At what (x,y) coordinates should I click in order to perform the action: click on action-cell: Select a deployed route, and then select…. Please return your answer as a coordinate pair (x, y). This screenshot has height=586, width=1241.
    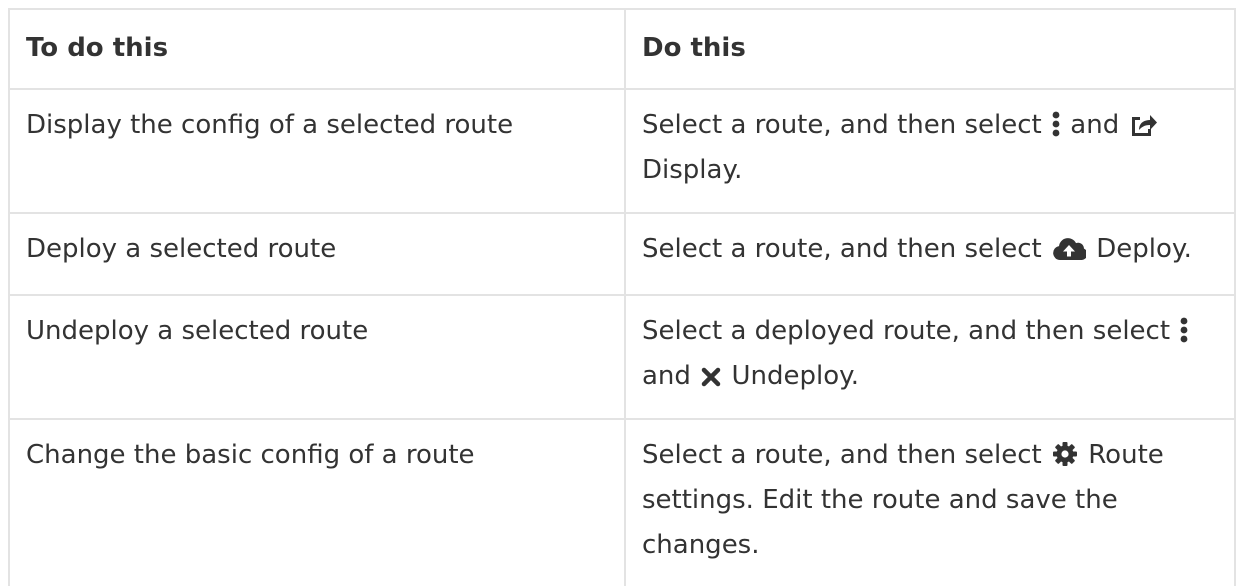
    Looking at the image, I should click on (930, 357).